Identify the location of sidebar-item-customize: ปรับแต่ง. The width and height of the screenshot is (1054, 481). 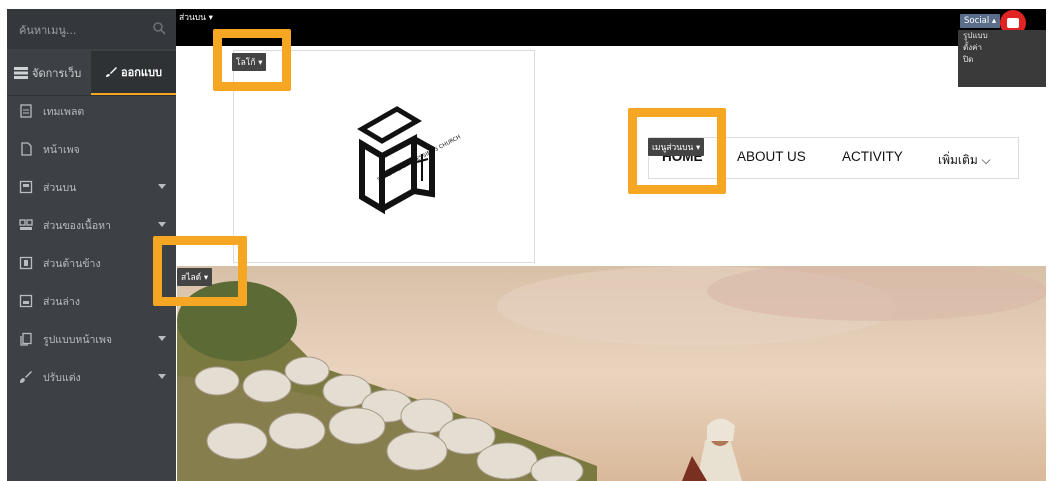
(91, 377).